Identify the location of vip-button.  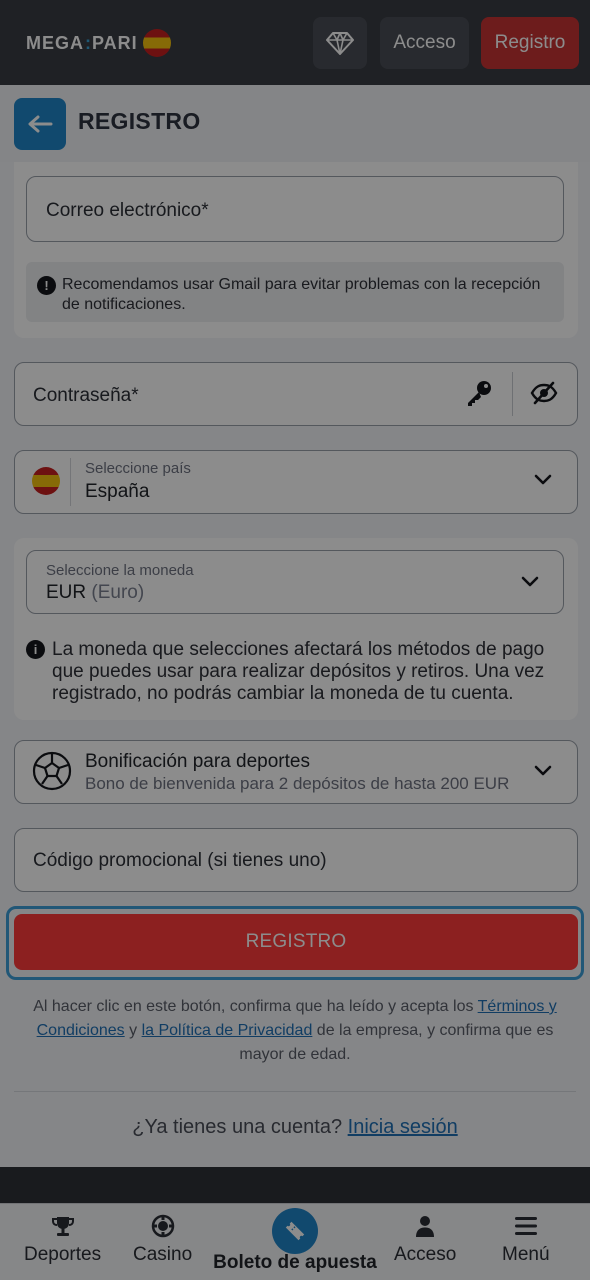
(340, 43).